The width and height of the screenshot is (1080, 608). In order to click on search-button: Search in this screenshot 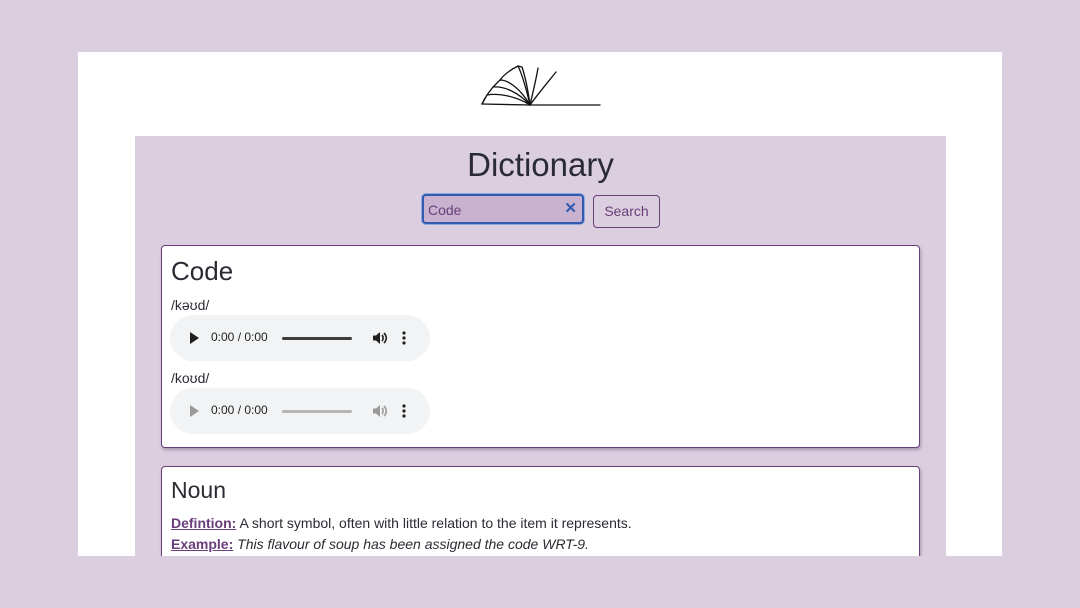, I will do `click(626, 211)`.